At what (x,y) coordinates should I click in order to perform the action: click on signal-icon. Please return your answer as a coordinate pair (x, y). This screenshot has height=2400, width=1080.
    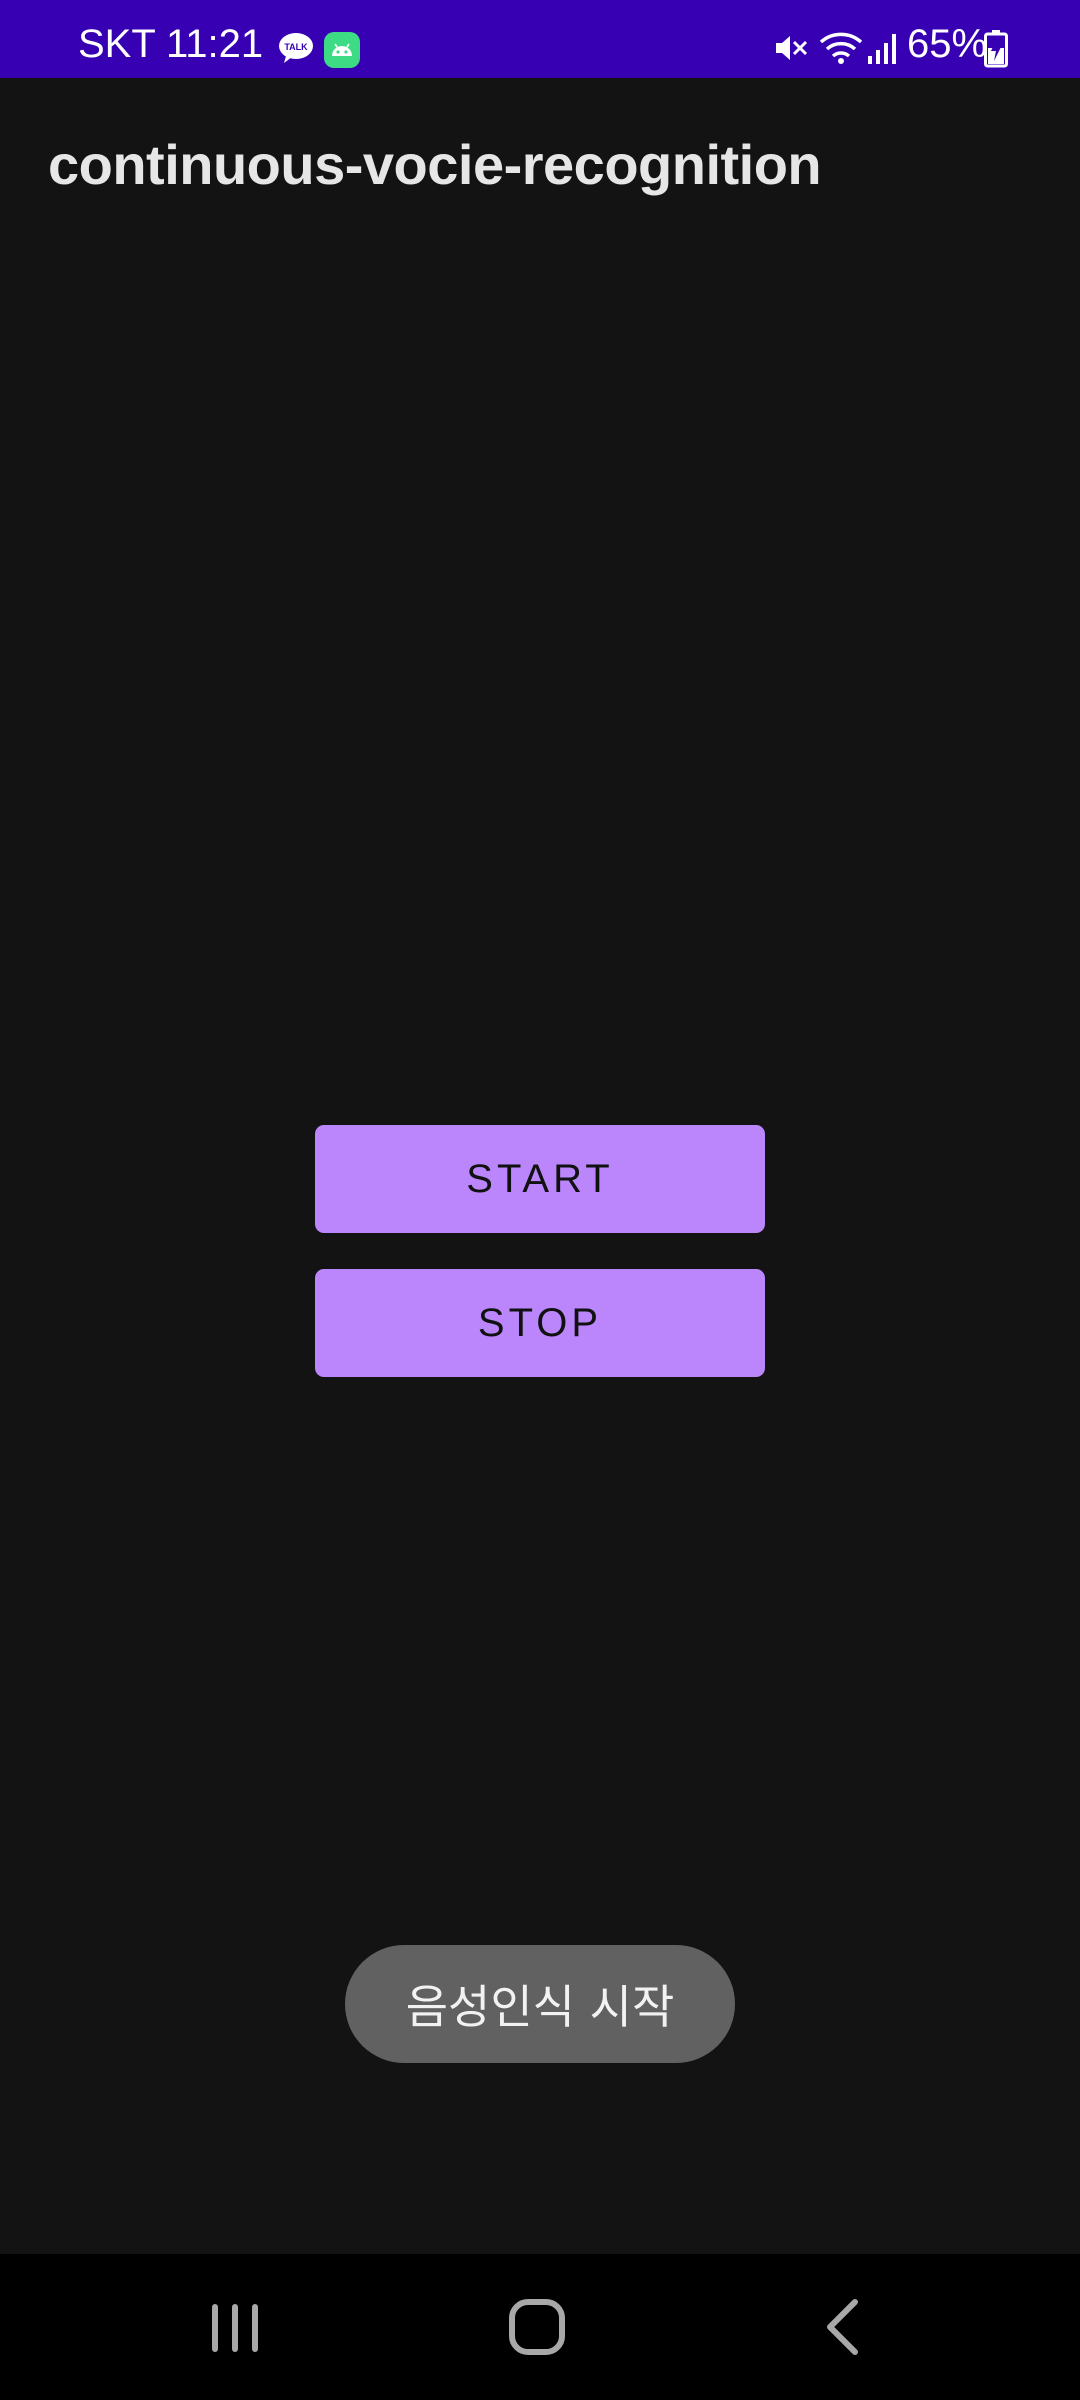
    Looking at the image, I should click on (882, 49).